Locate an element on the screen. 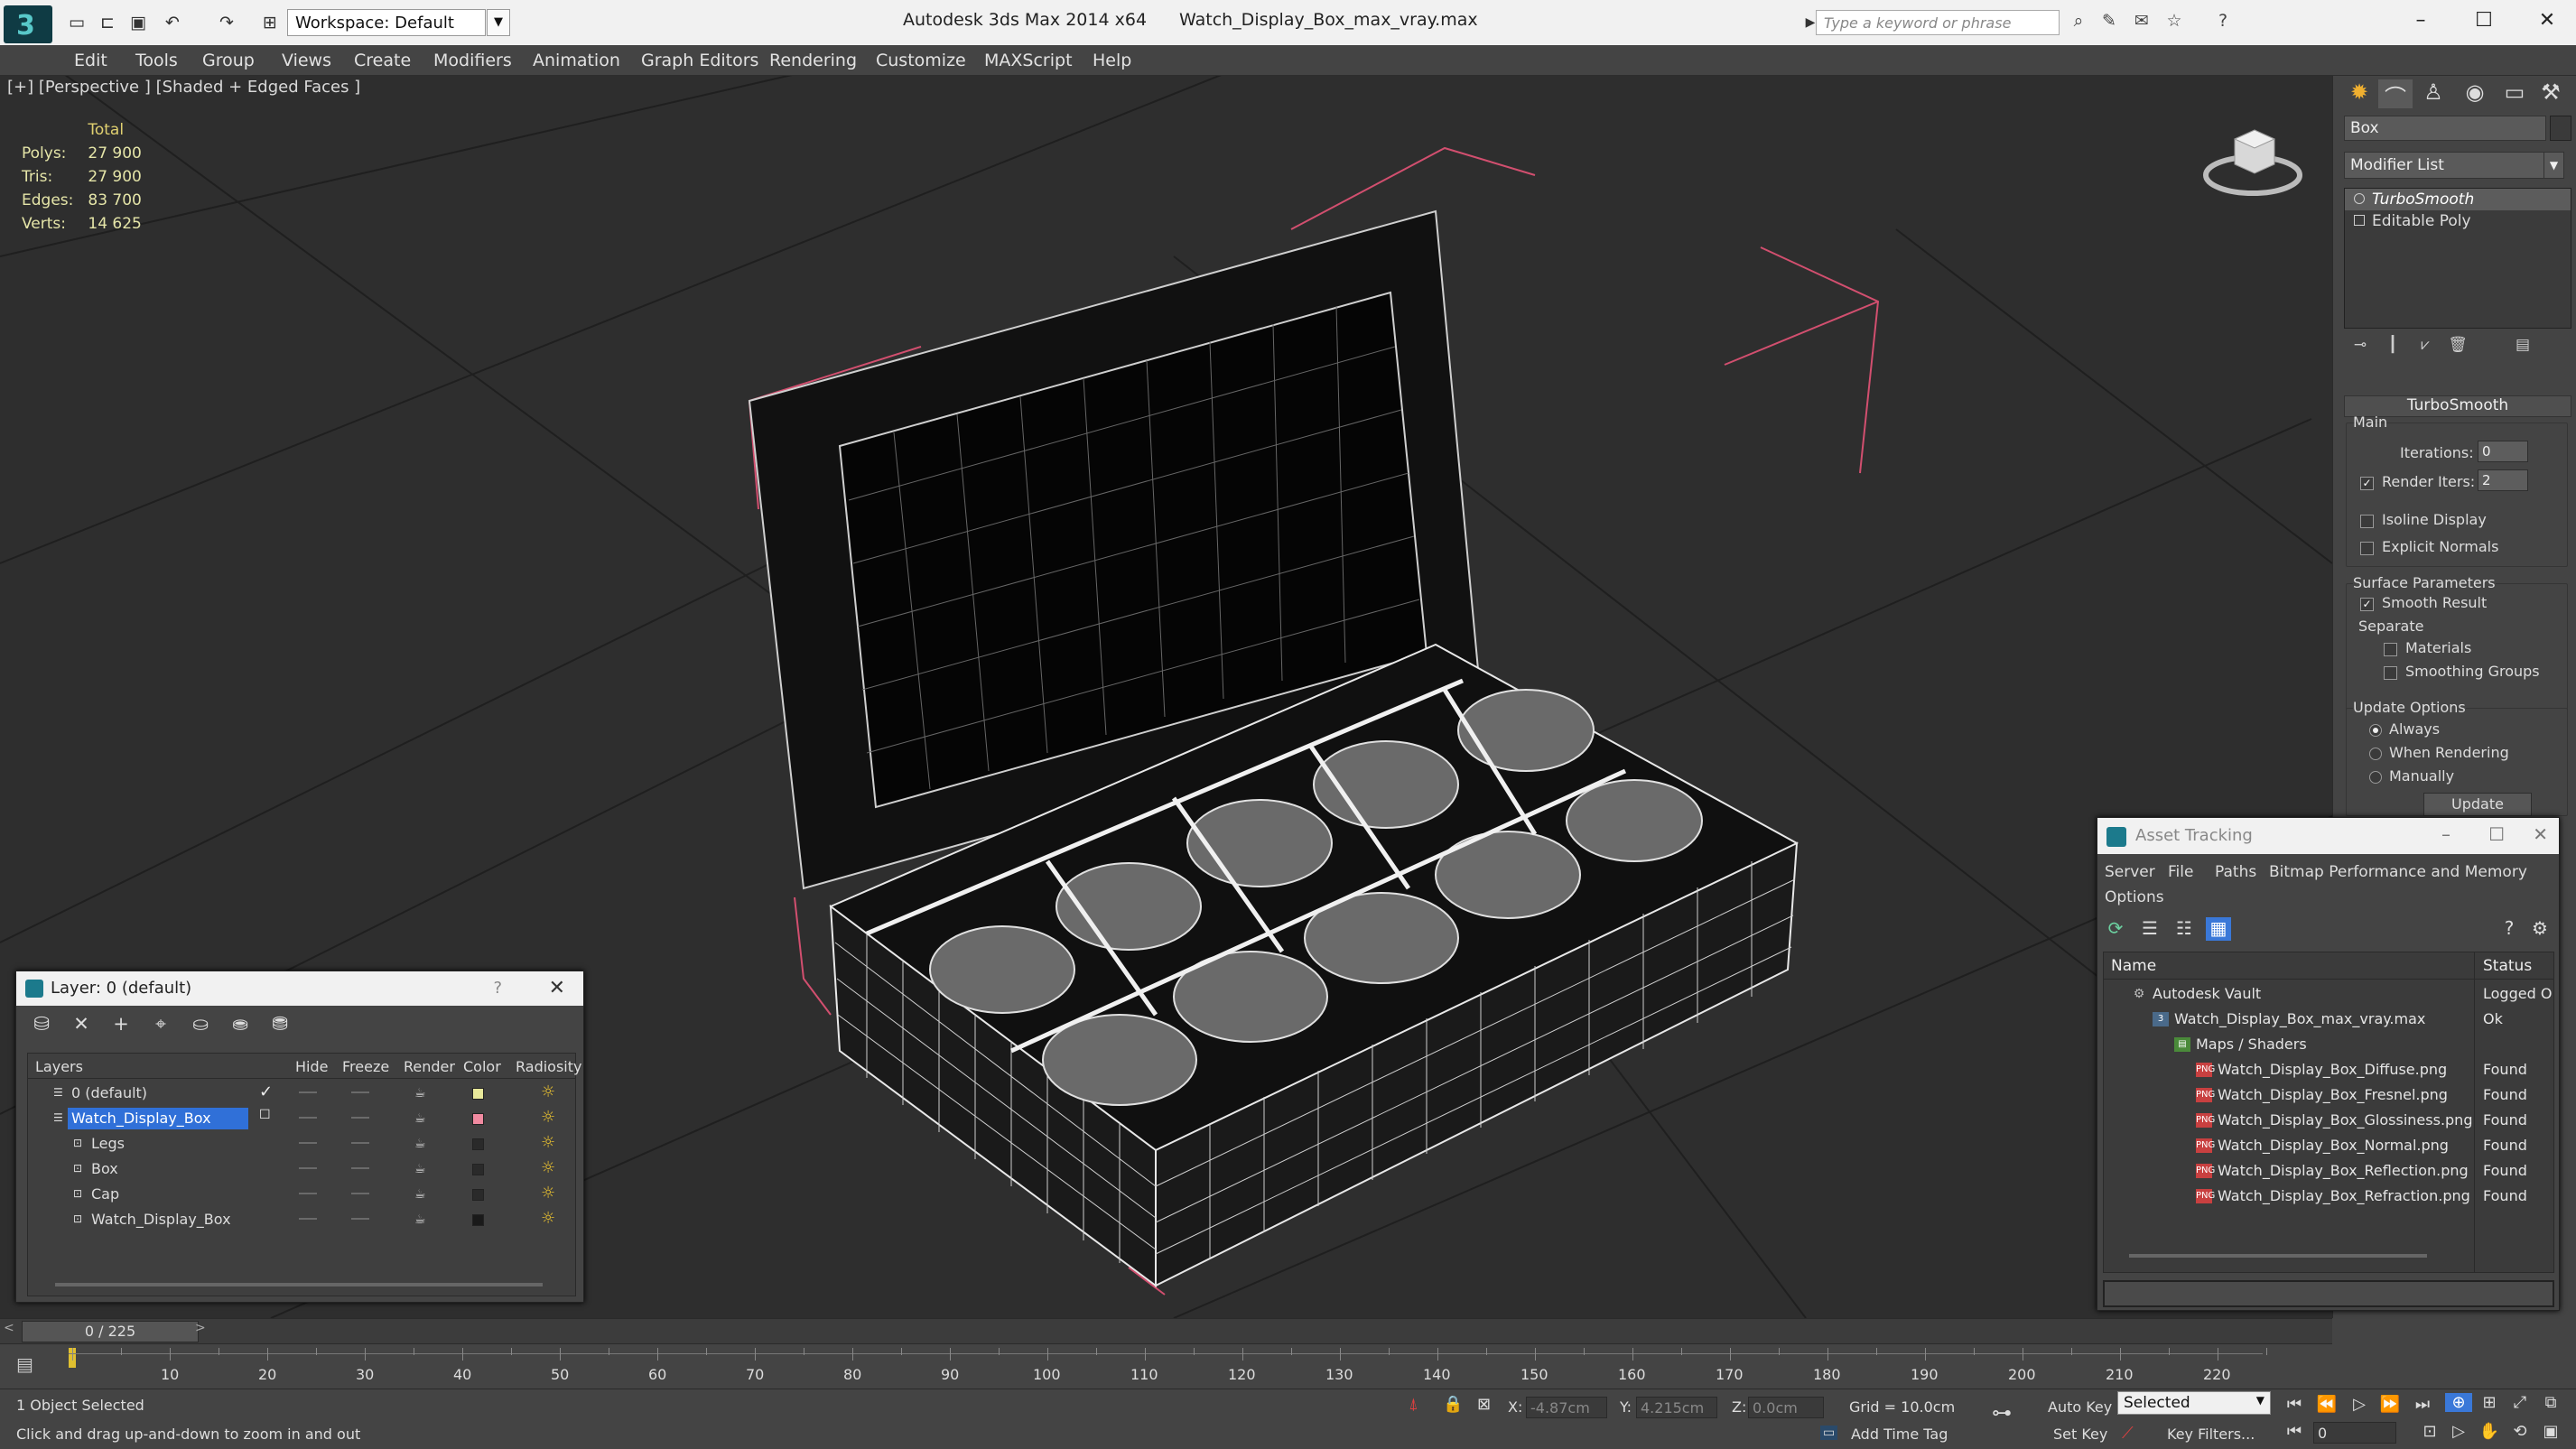 Image resolution: width=2576 pixels, height=1449 pixels. layer-row-watch-display-box: ☰ Watch_Display_Box ☐ ☕ ☼ is located at coordinates (301, 1118).